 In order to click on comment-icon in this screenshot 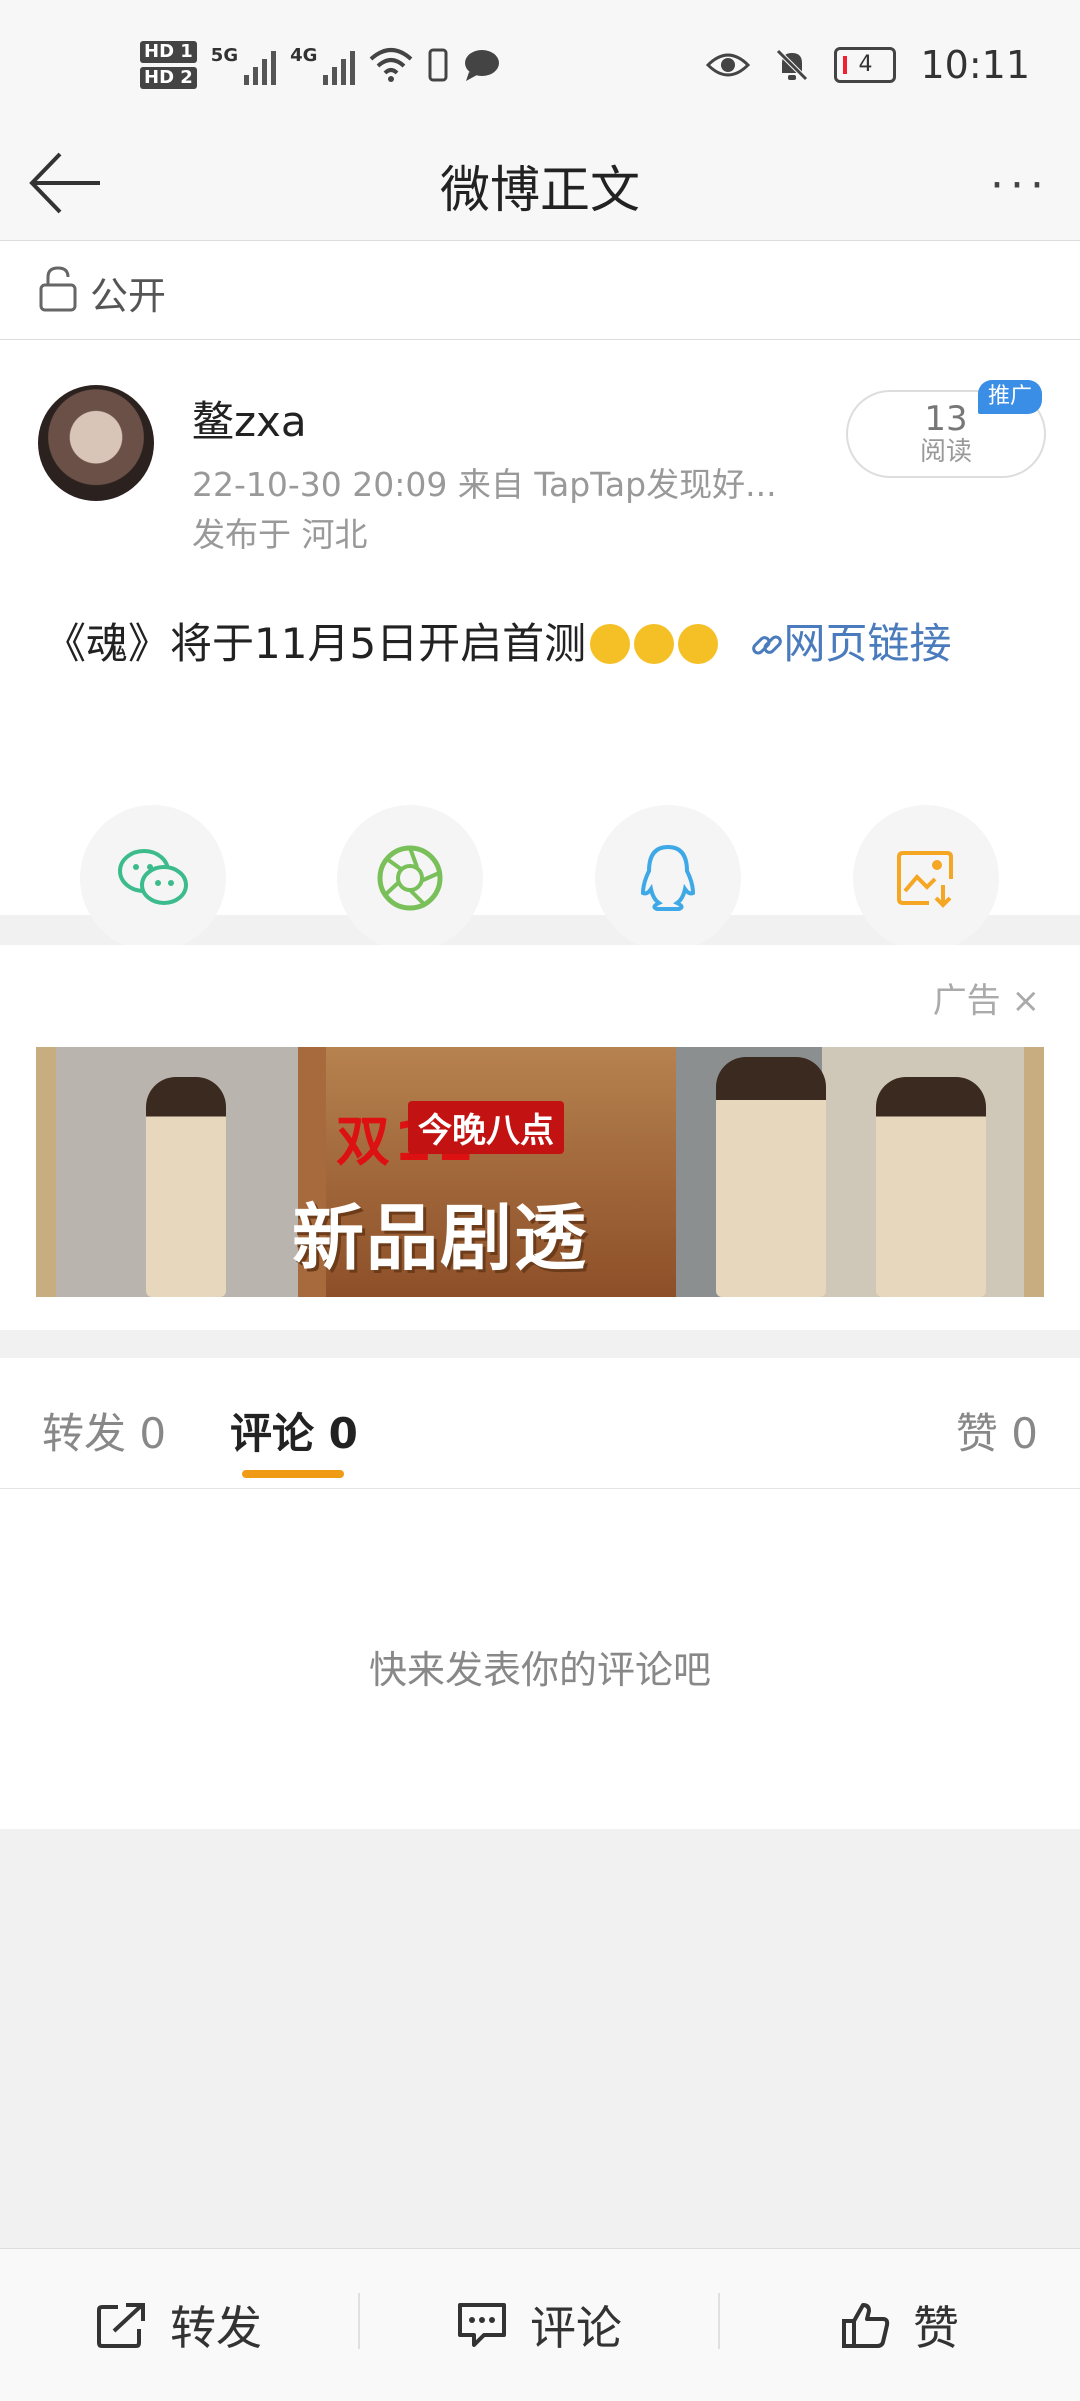, I will do `click(482, 2325)`.